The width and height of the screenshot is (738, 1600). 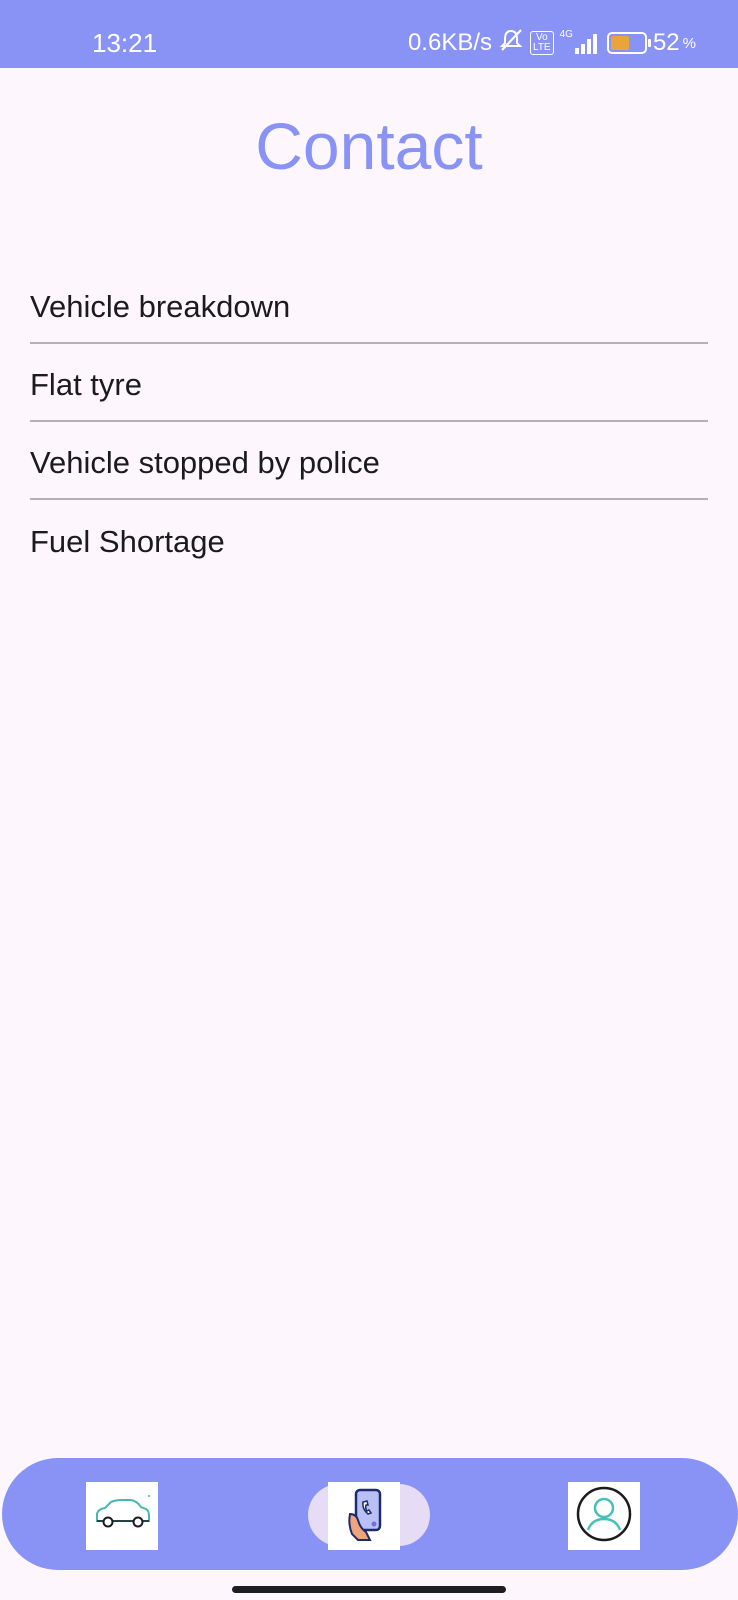 I want to click on nav-vehicles-button, so click(x=122, y=1516).